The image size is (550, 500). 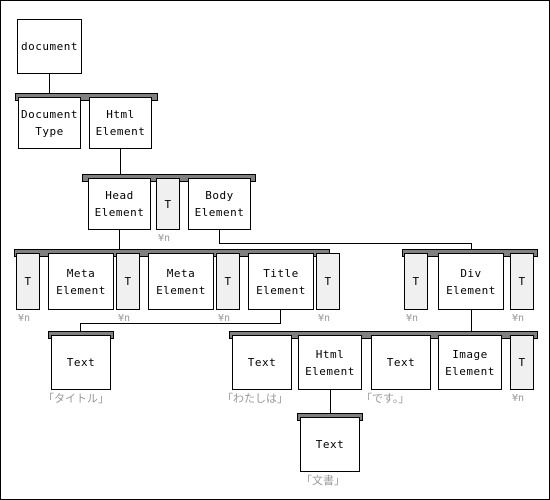 I want to click on node-text-bunsho-label: Text, so click(x=330, y=444).